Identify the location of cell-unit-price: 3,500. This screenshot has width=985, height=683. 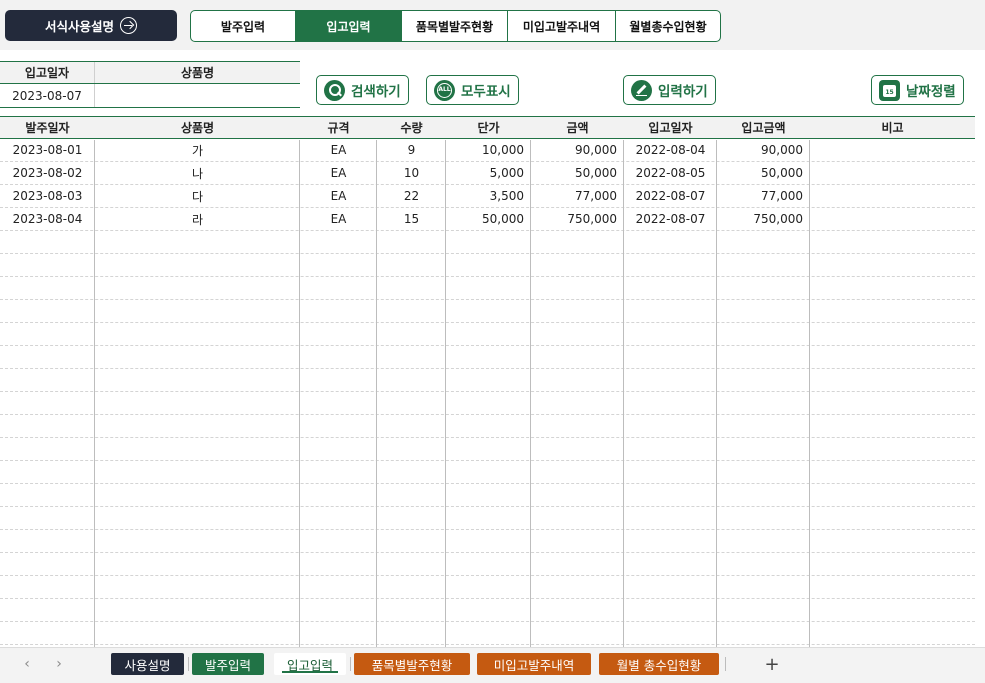
(488, 196).